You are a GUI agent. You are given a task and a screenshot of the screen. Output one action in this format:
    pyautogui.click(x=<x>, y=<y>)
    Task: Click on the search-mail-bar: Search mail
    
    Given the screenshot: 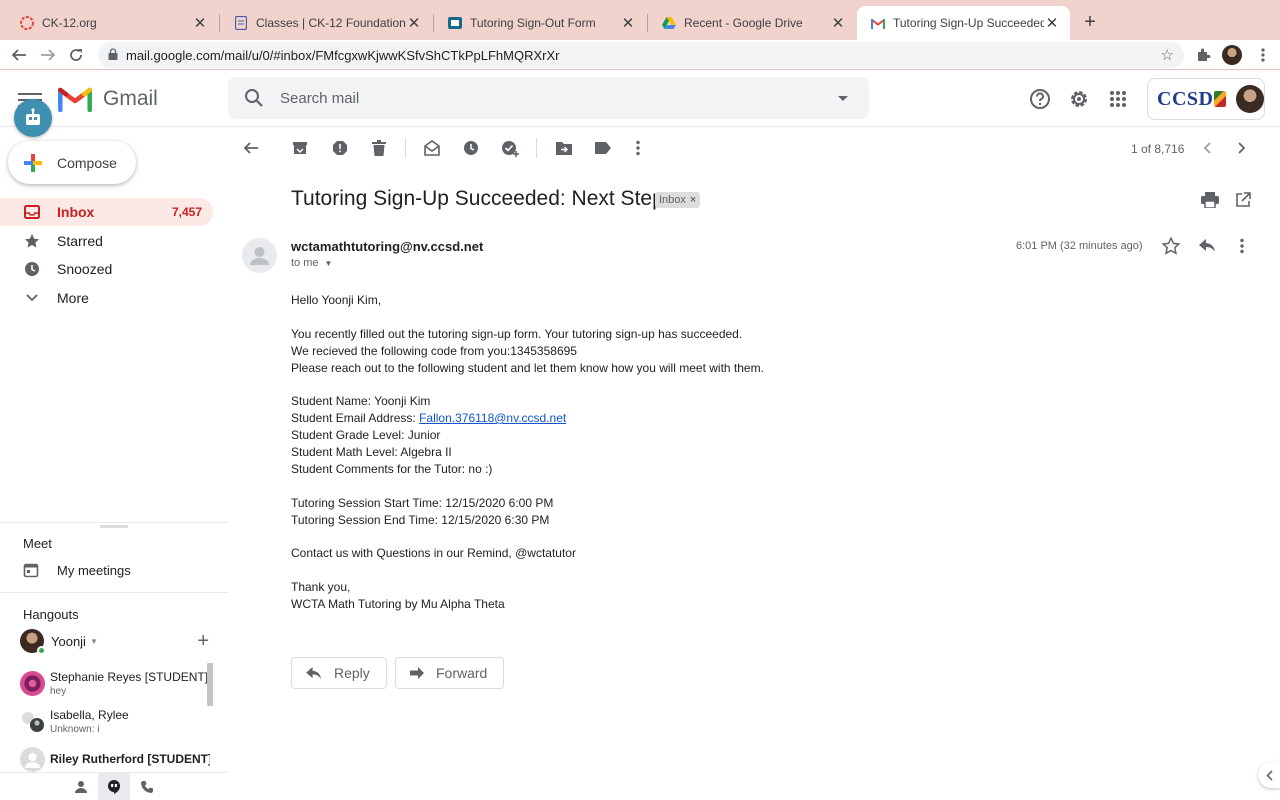 What is the action you would take?
    pyautogui.click(x=548, y=98)
    